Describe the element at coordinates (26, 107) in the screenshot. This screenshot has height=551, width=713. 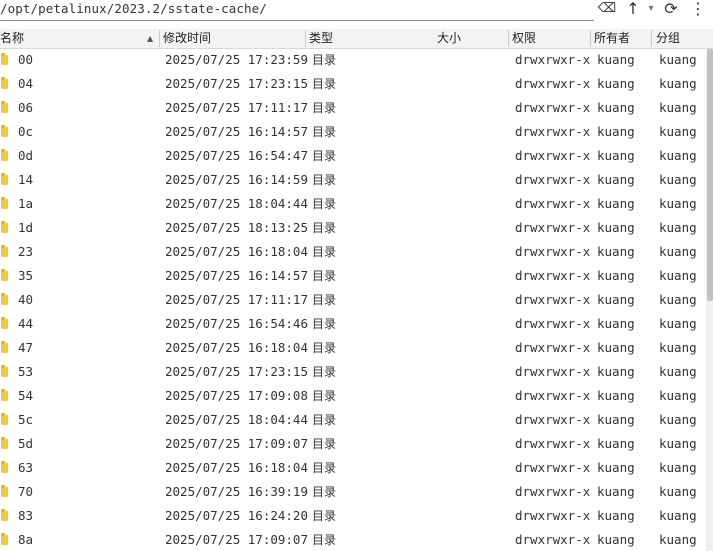
I see `row-name: 06` at that location.